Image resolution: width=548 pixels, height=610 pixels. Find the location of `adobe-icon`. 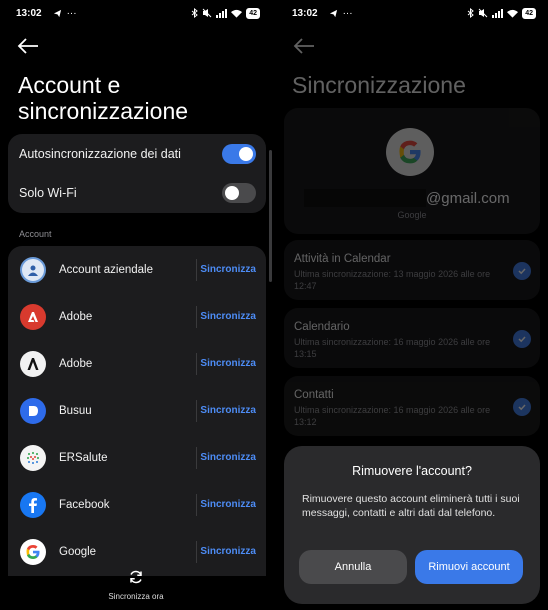

adobe-icon is located at coordinates (33, 316).